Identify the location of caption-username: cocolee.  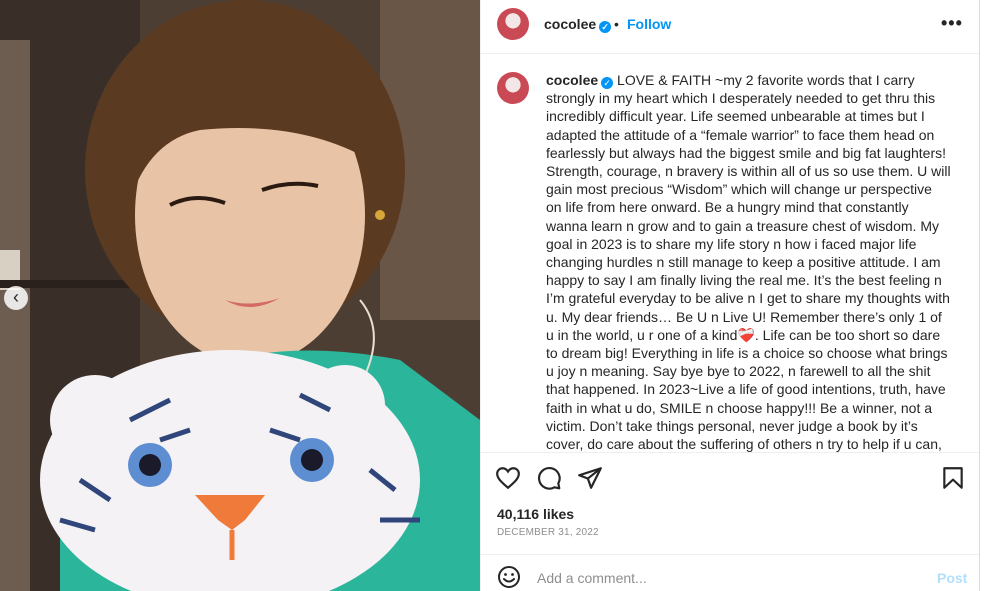
(572, 80).